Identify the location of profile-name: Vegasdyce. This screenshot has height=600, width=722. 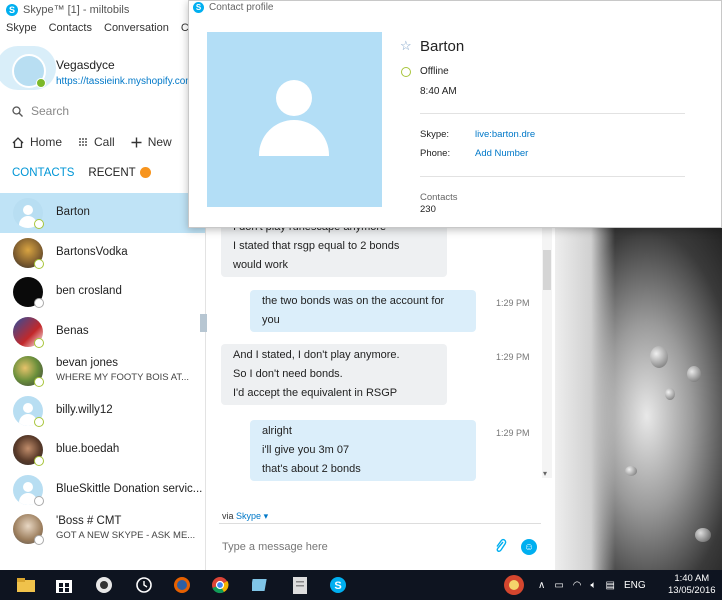
(85, 65).